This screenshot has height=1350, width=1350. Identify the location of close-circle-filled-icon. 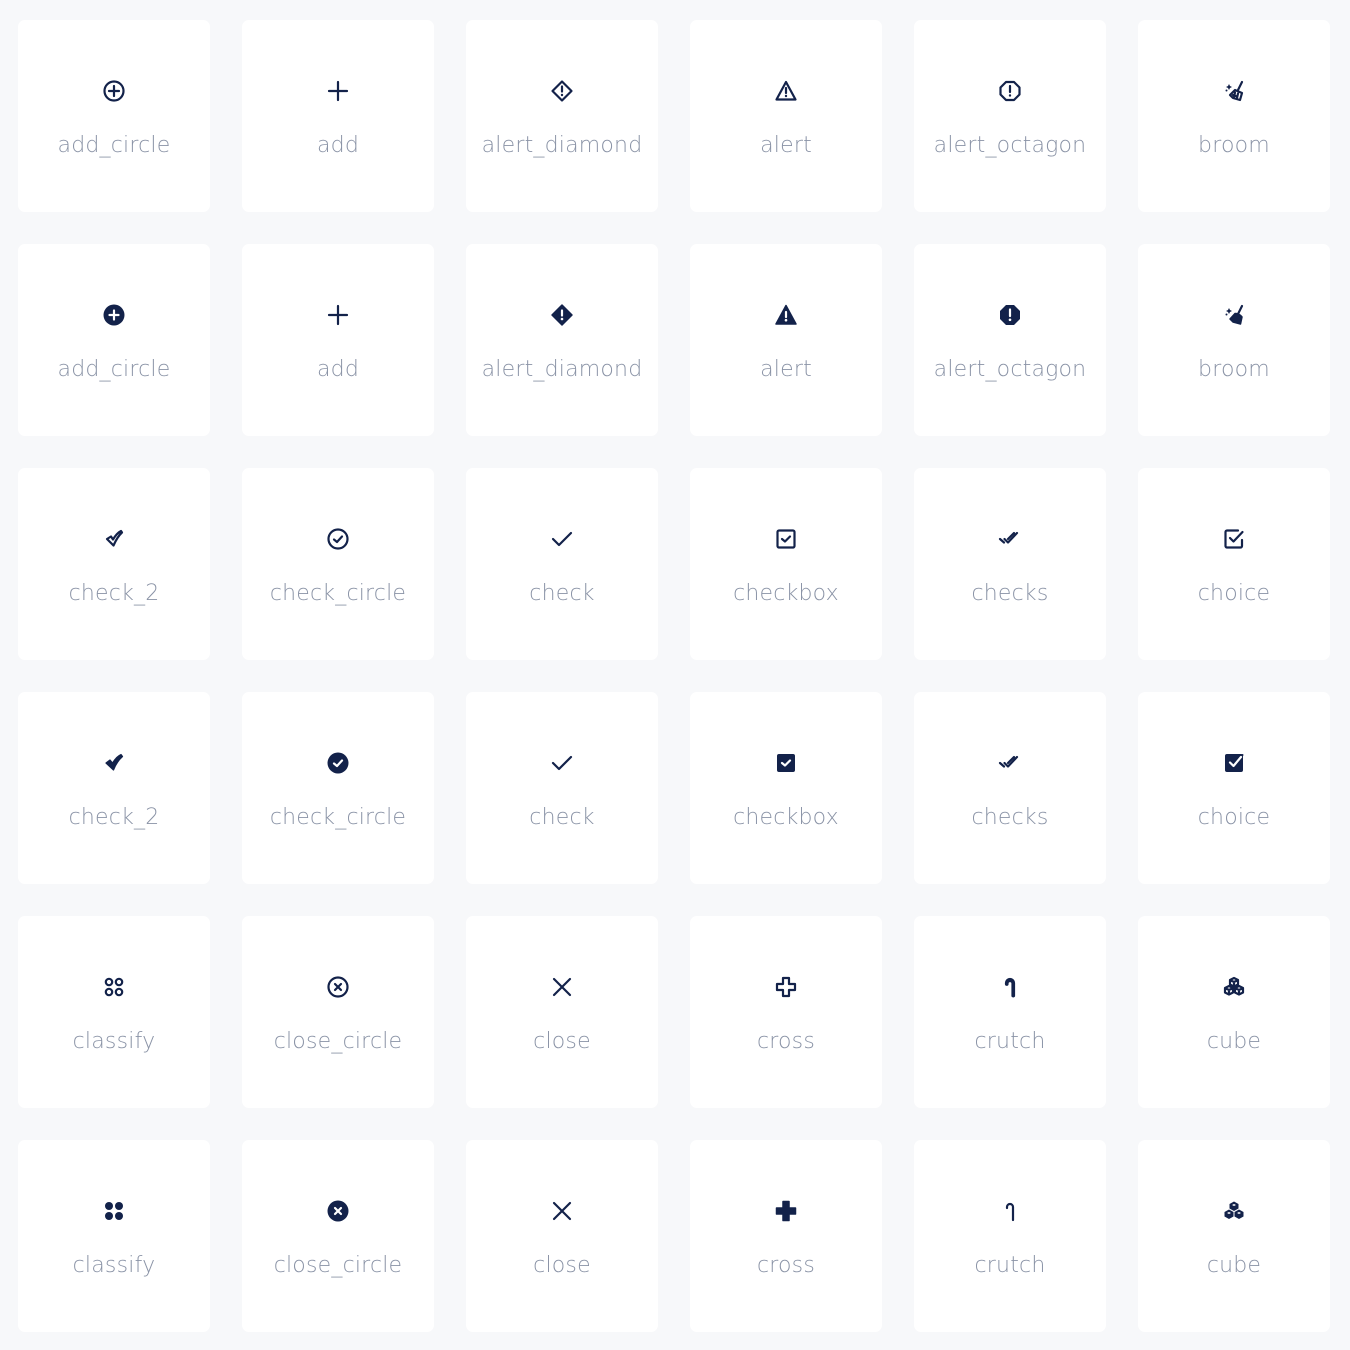
(338, 1211).